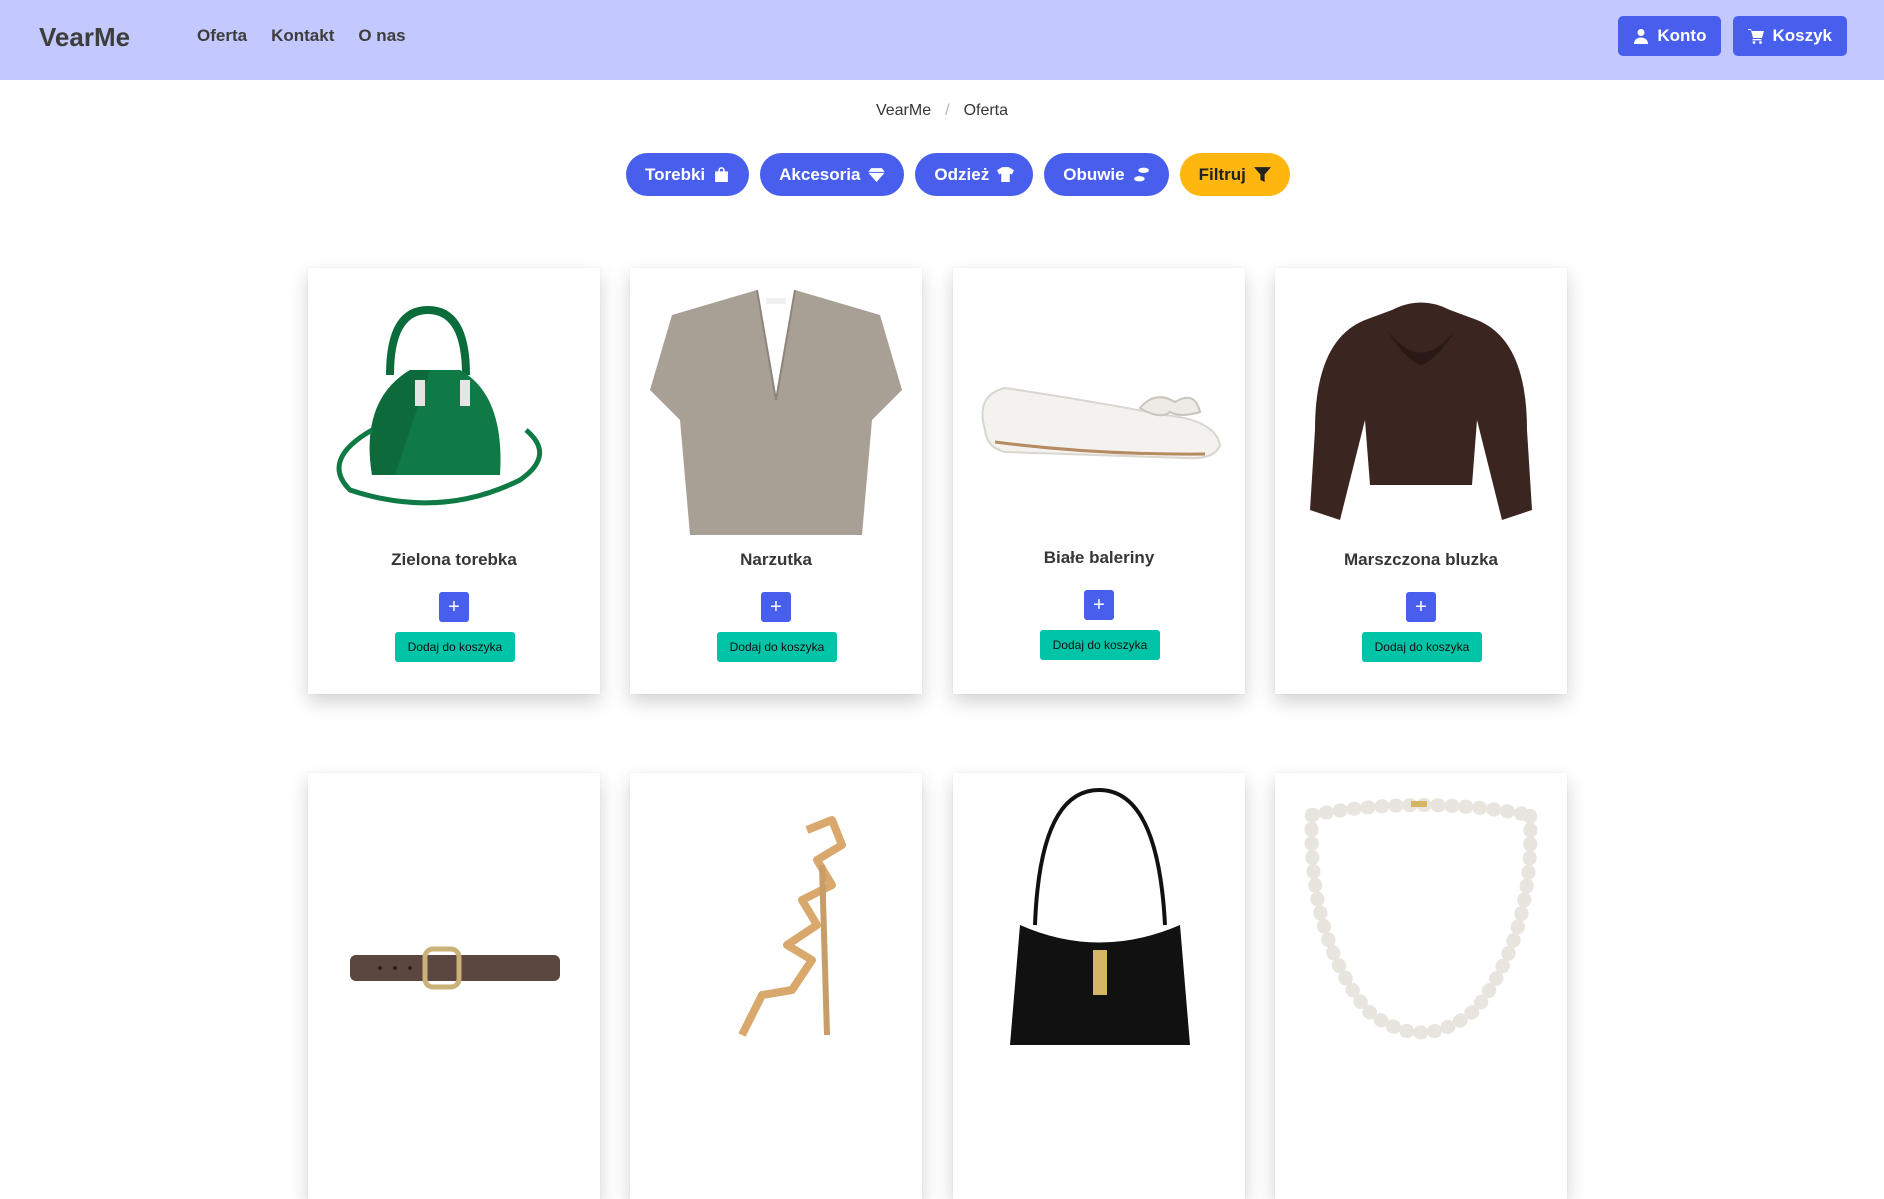  I want to click on brand-logo: VearMe, so click(84, 37).